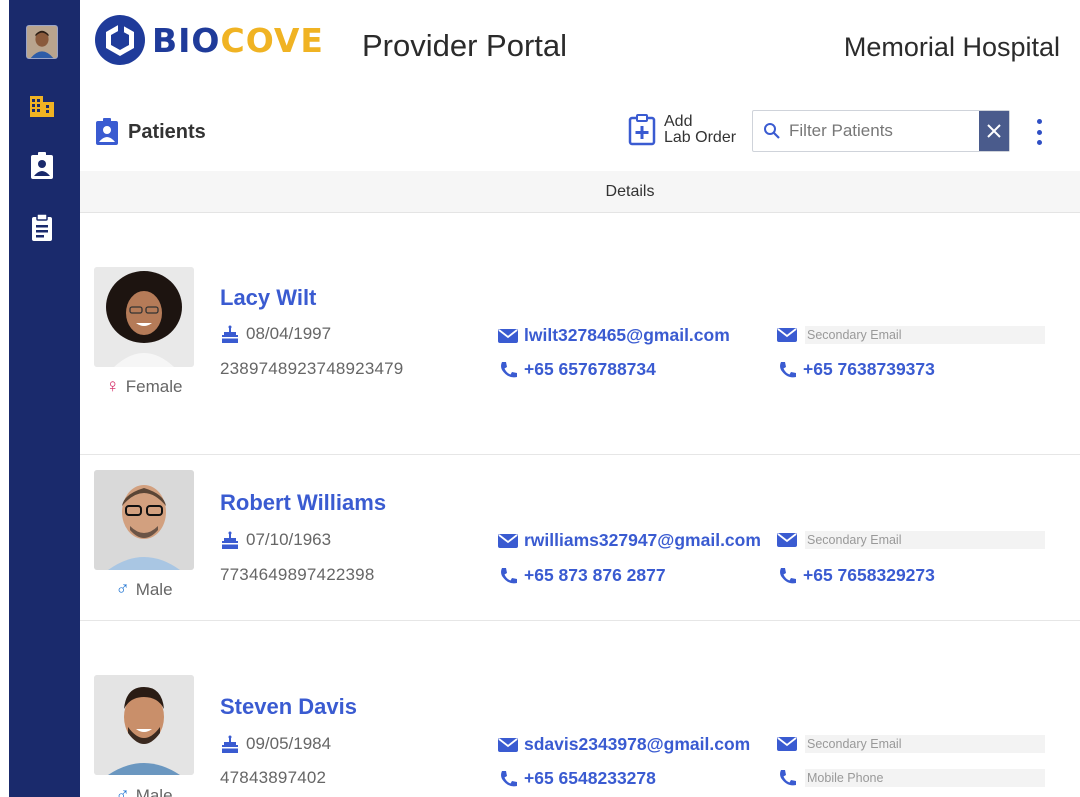 The width and height of the screenshot is (1080, 797). What do you see at coordinates (289, 333) in the screenshot?
I see `dob-value: 08/04/1997` at bounding box center [289, 333].